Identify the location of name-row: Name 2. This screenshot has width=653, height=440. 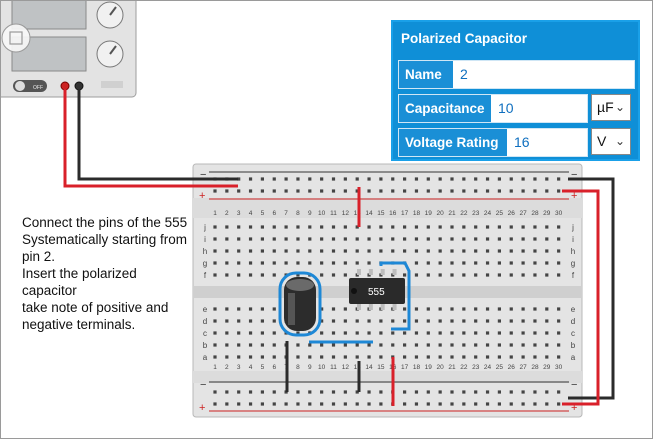
(516, 74).